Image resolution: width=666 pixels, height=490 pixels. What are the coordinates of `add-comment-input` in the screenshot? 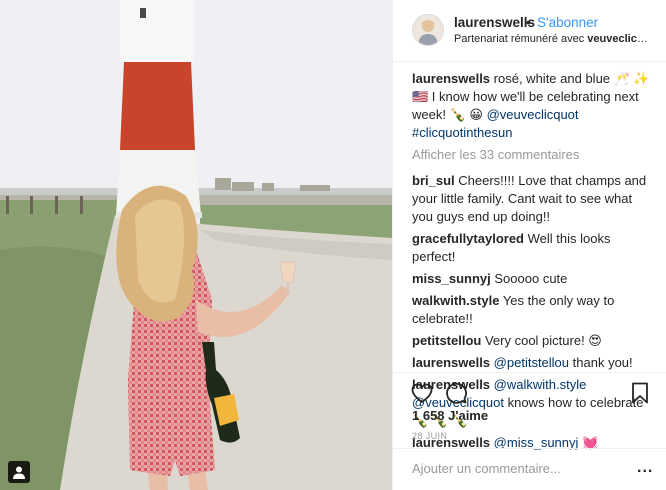 It's located at (512, 468).